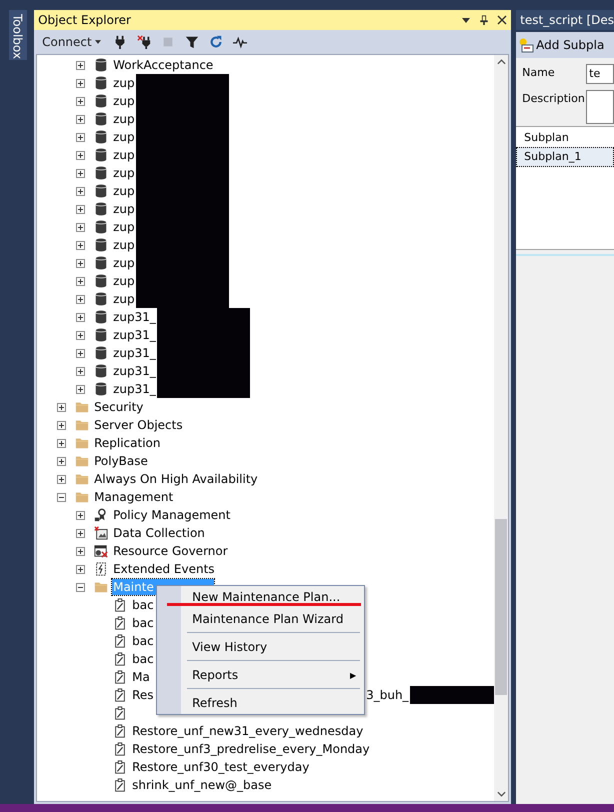 Image resolution: width=614 pixels, height=812 pixels. Describe the element at coordinates (539, 72) in the screenshot. I see `field-label: Name` at that location.